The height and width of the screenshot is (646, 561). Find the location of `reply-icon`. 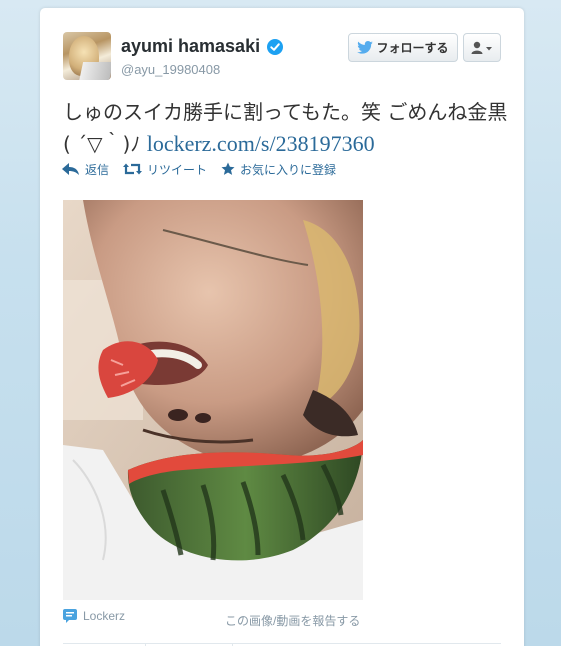

reply-icon is located at coordinates (70, 169).